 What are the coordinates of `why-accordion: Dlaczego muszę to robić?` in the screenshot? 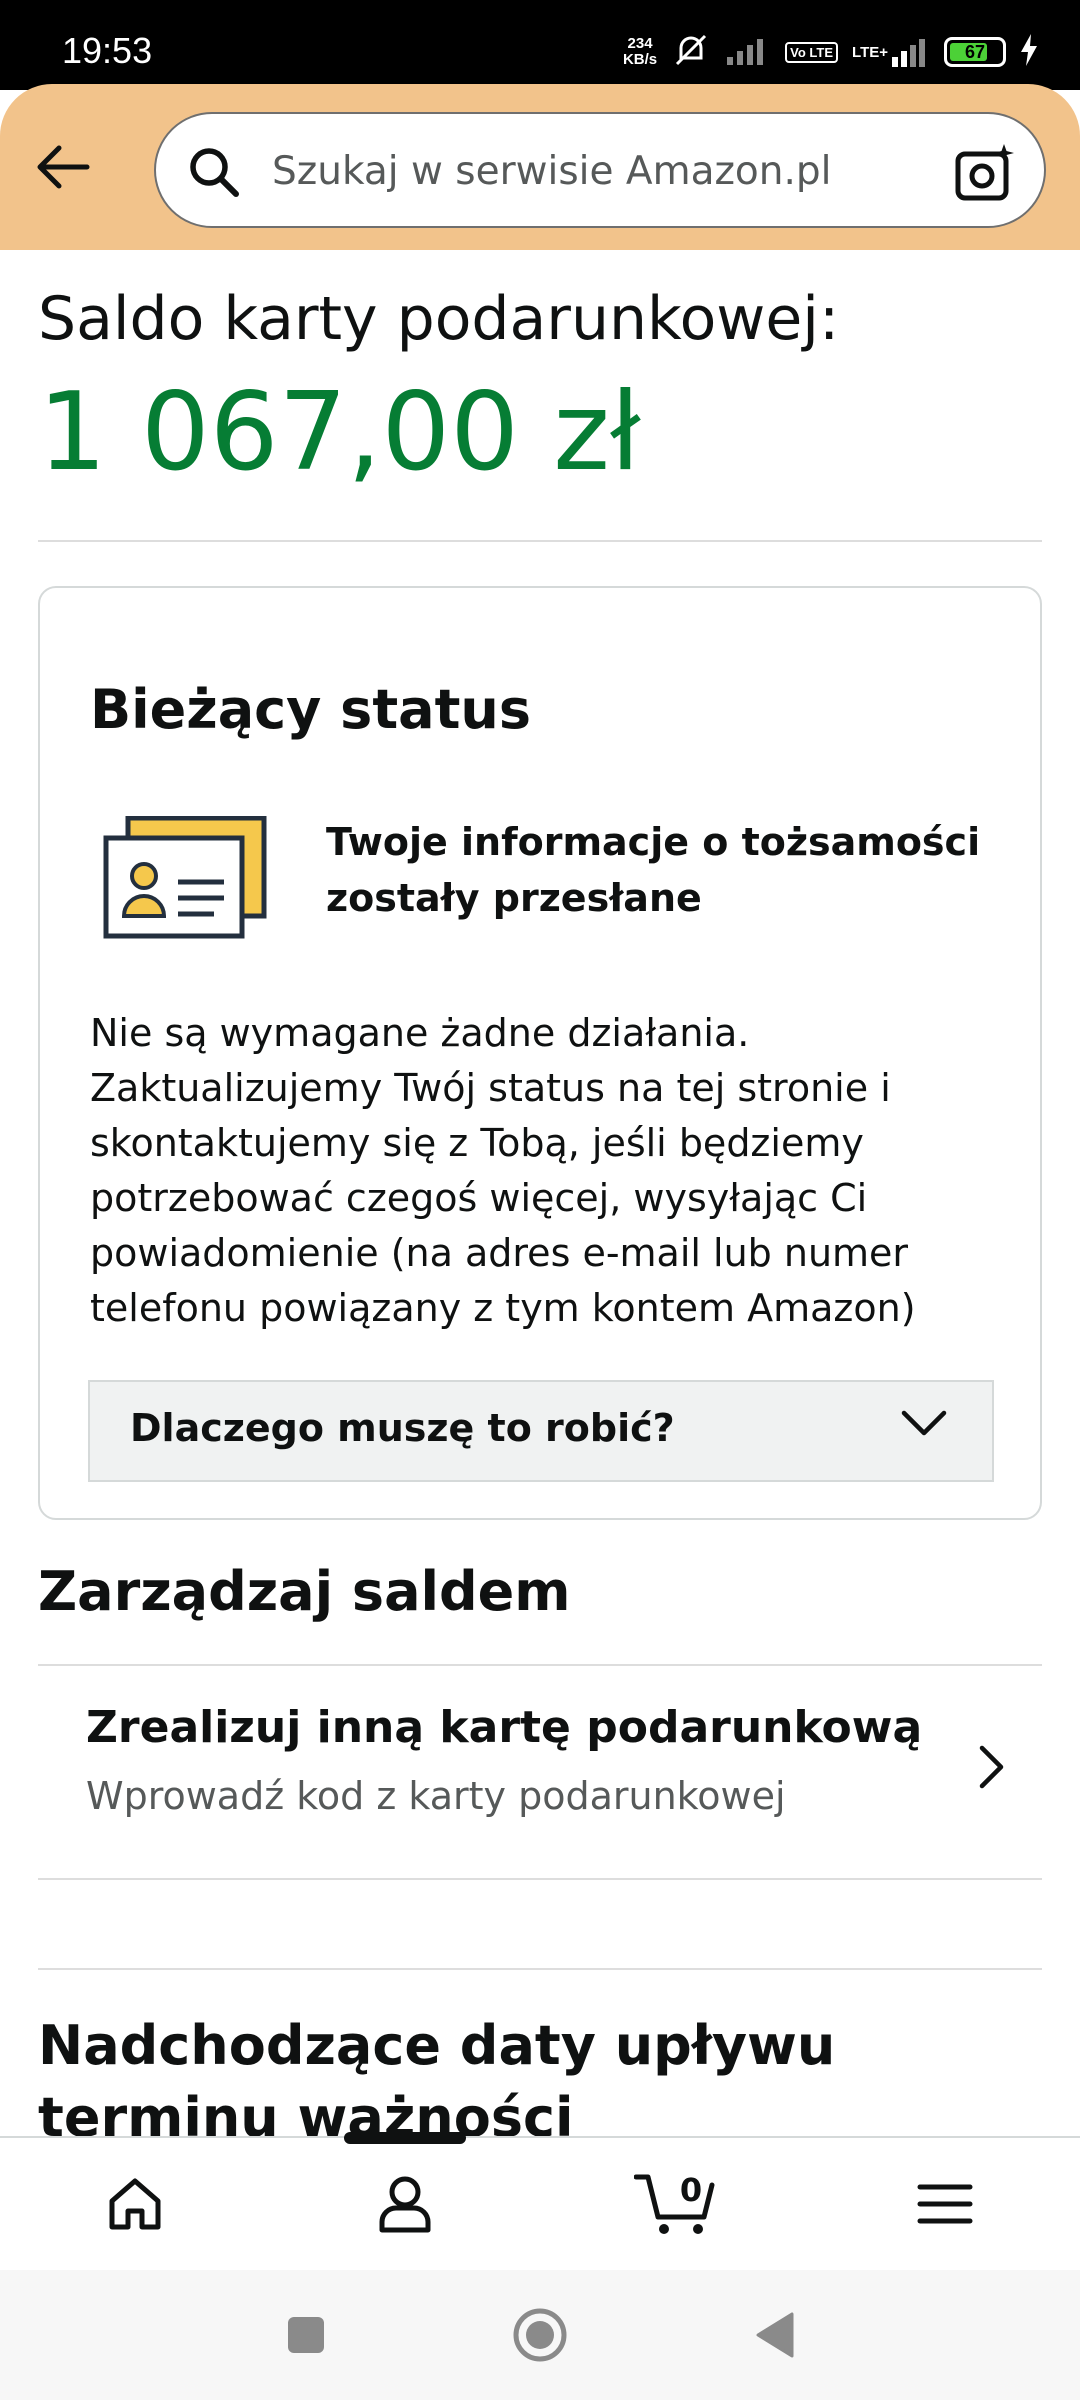 It's located at (541, 1431).